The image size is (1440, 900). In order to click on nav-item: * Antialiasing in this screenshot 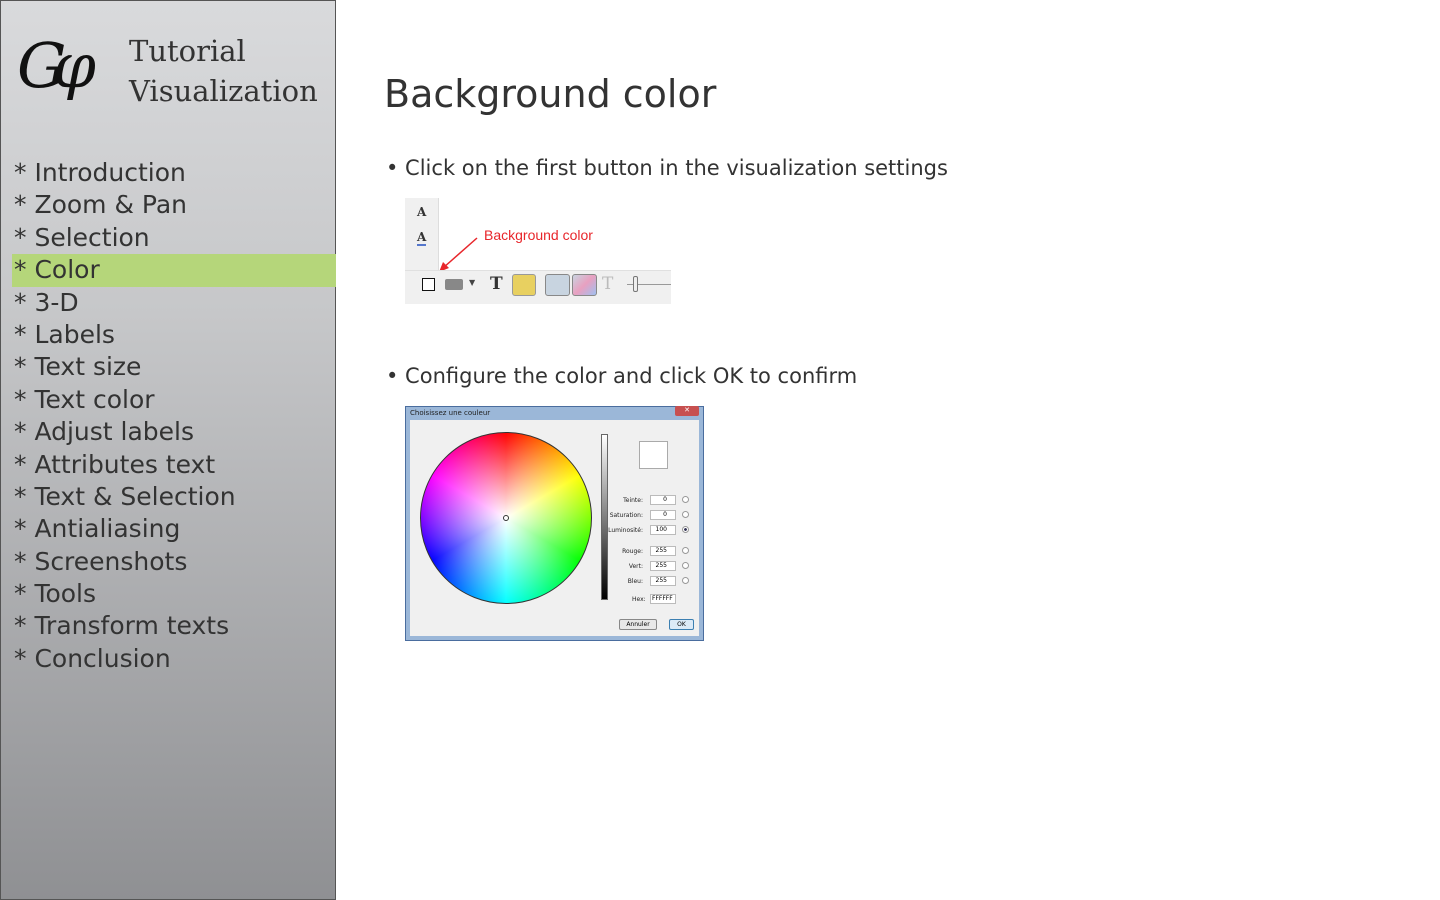, I will do `click(174, 529)`.